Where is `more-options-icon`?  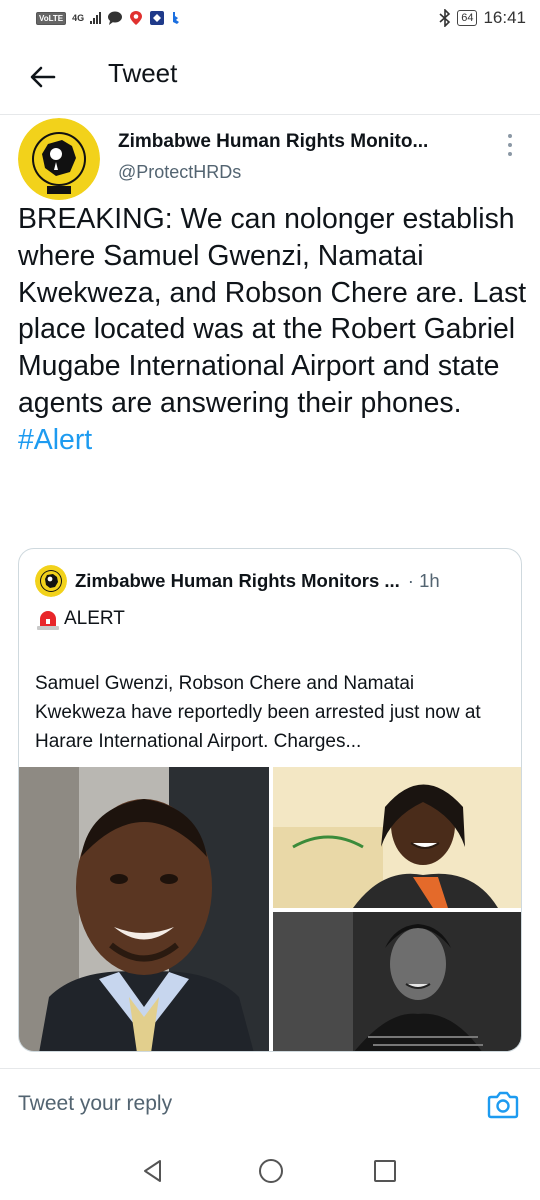
more-options-icon is located at coordinates (510, 145).